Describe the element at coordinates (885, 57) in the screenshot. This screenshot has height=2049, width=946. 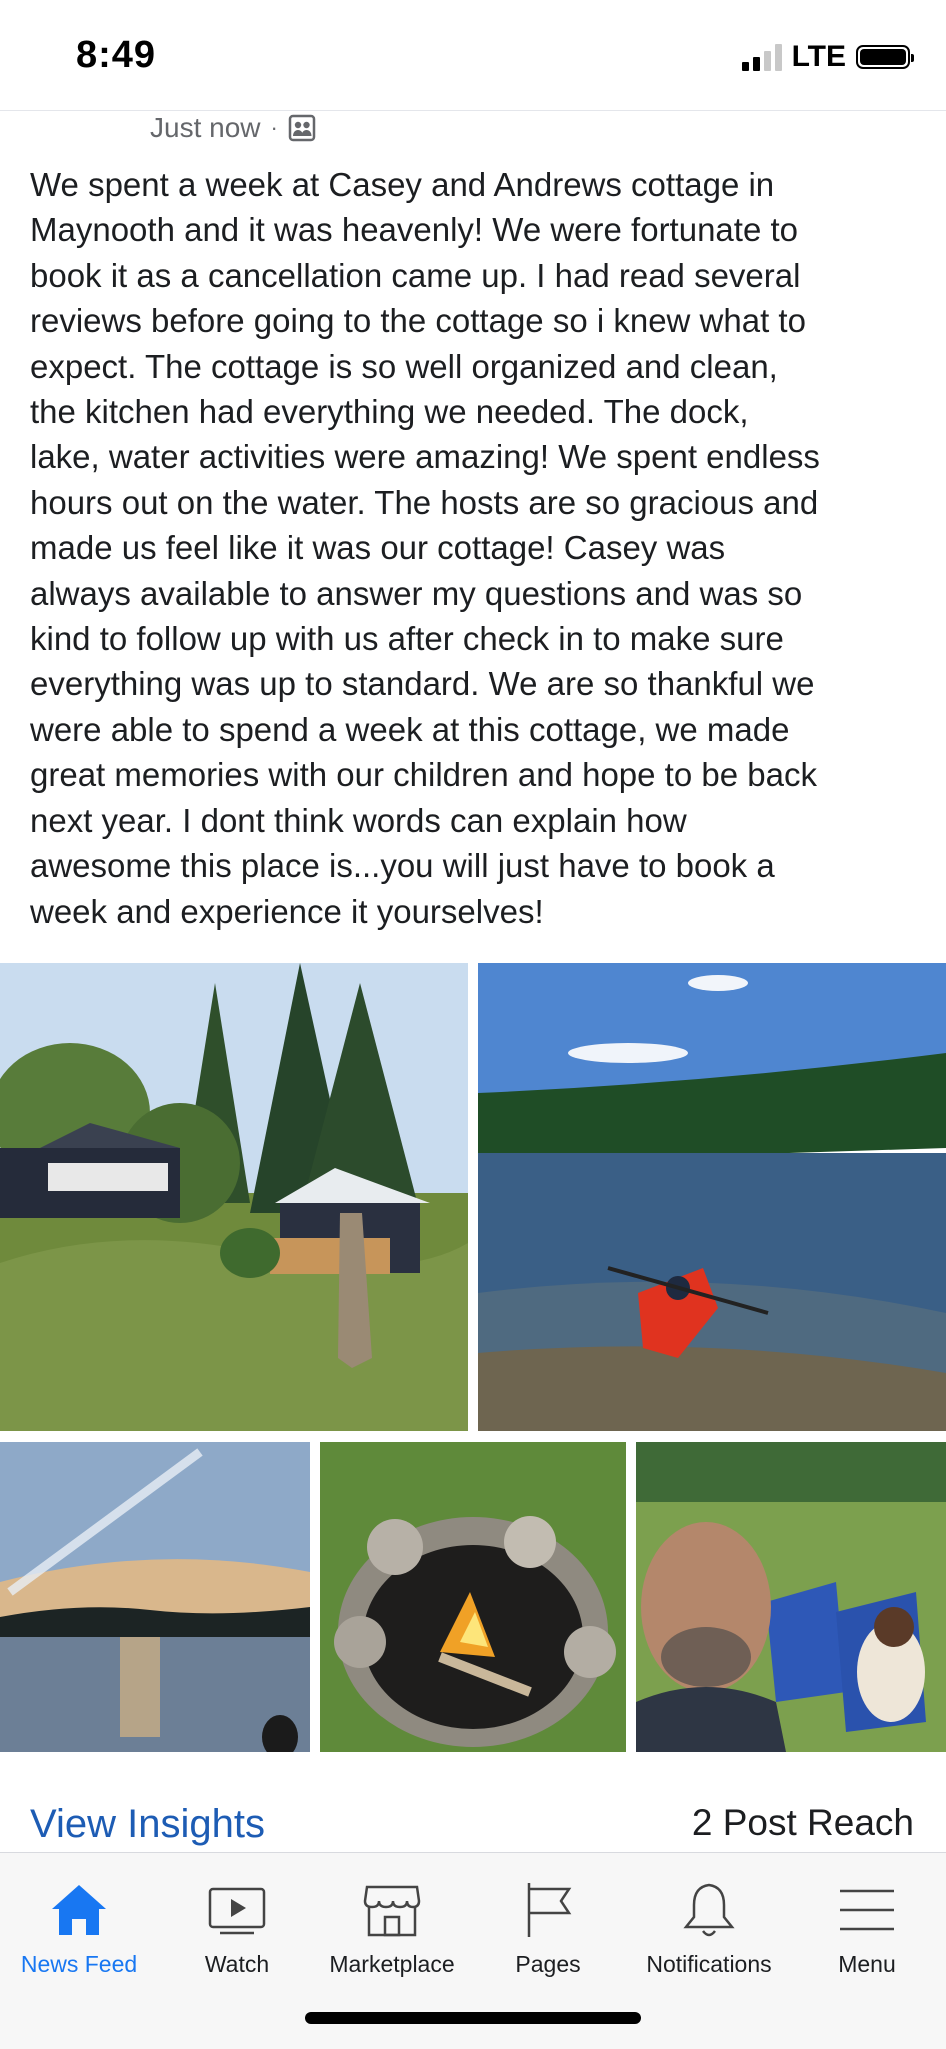
I see `battery-icon` at that location.